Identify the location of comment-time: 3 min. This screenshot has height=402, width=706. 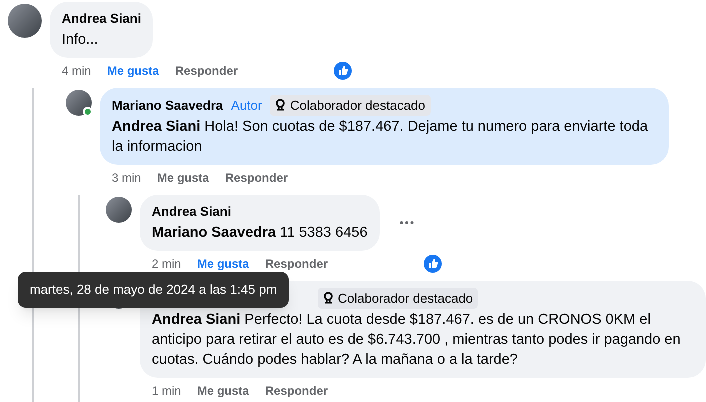
(127, 178).